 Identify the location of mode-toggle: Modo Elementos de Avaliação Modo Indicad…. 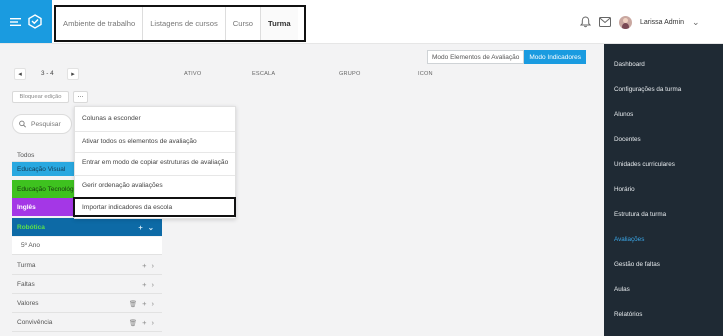
(506, 57).